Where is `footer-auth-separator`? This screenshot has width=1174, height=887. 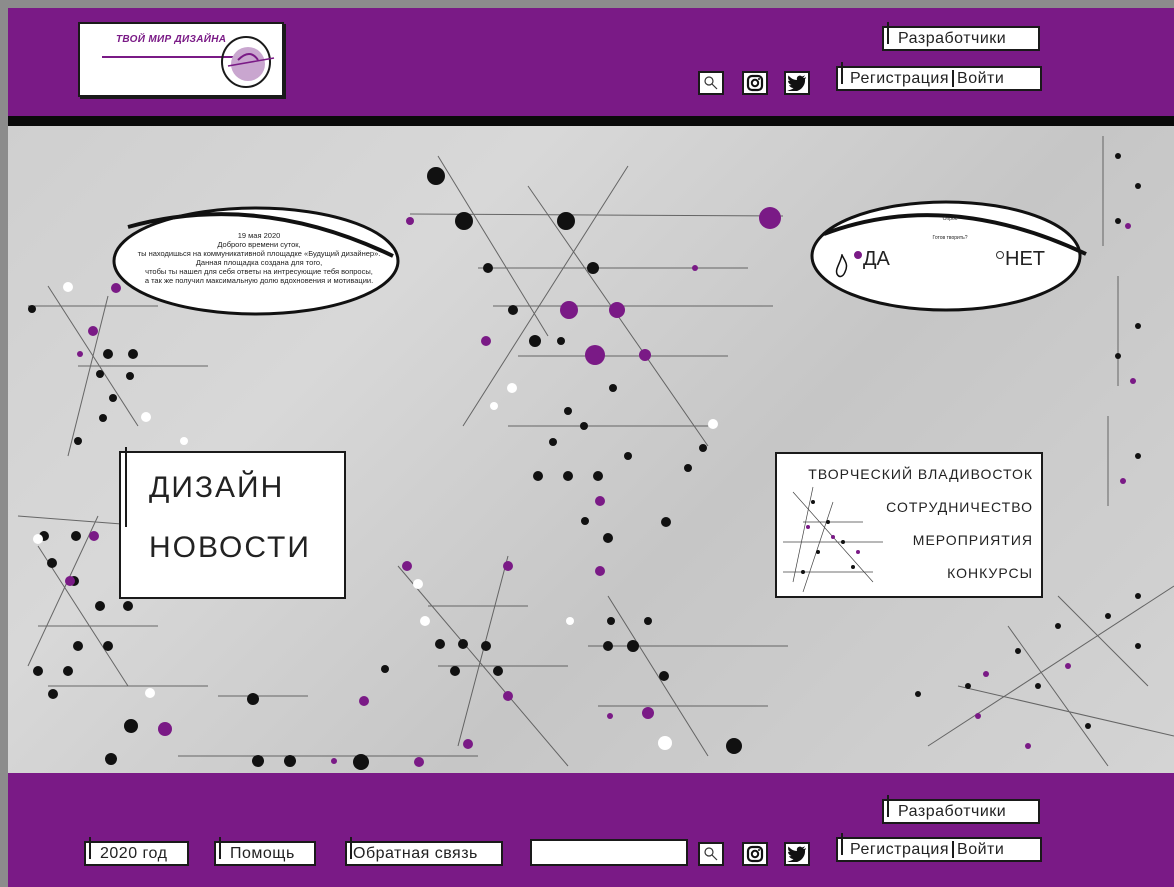 footer-auth-separator is located at coordinates (953, 849).